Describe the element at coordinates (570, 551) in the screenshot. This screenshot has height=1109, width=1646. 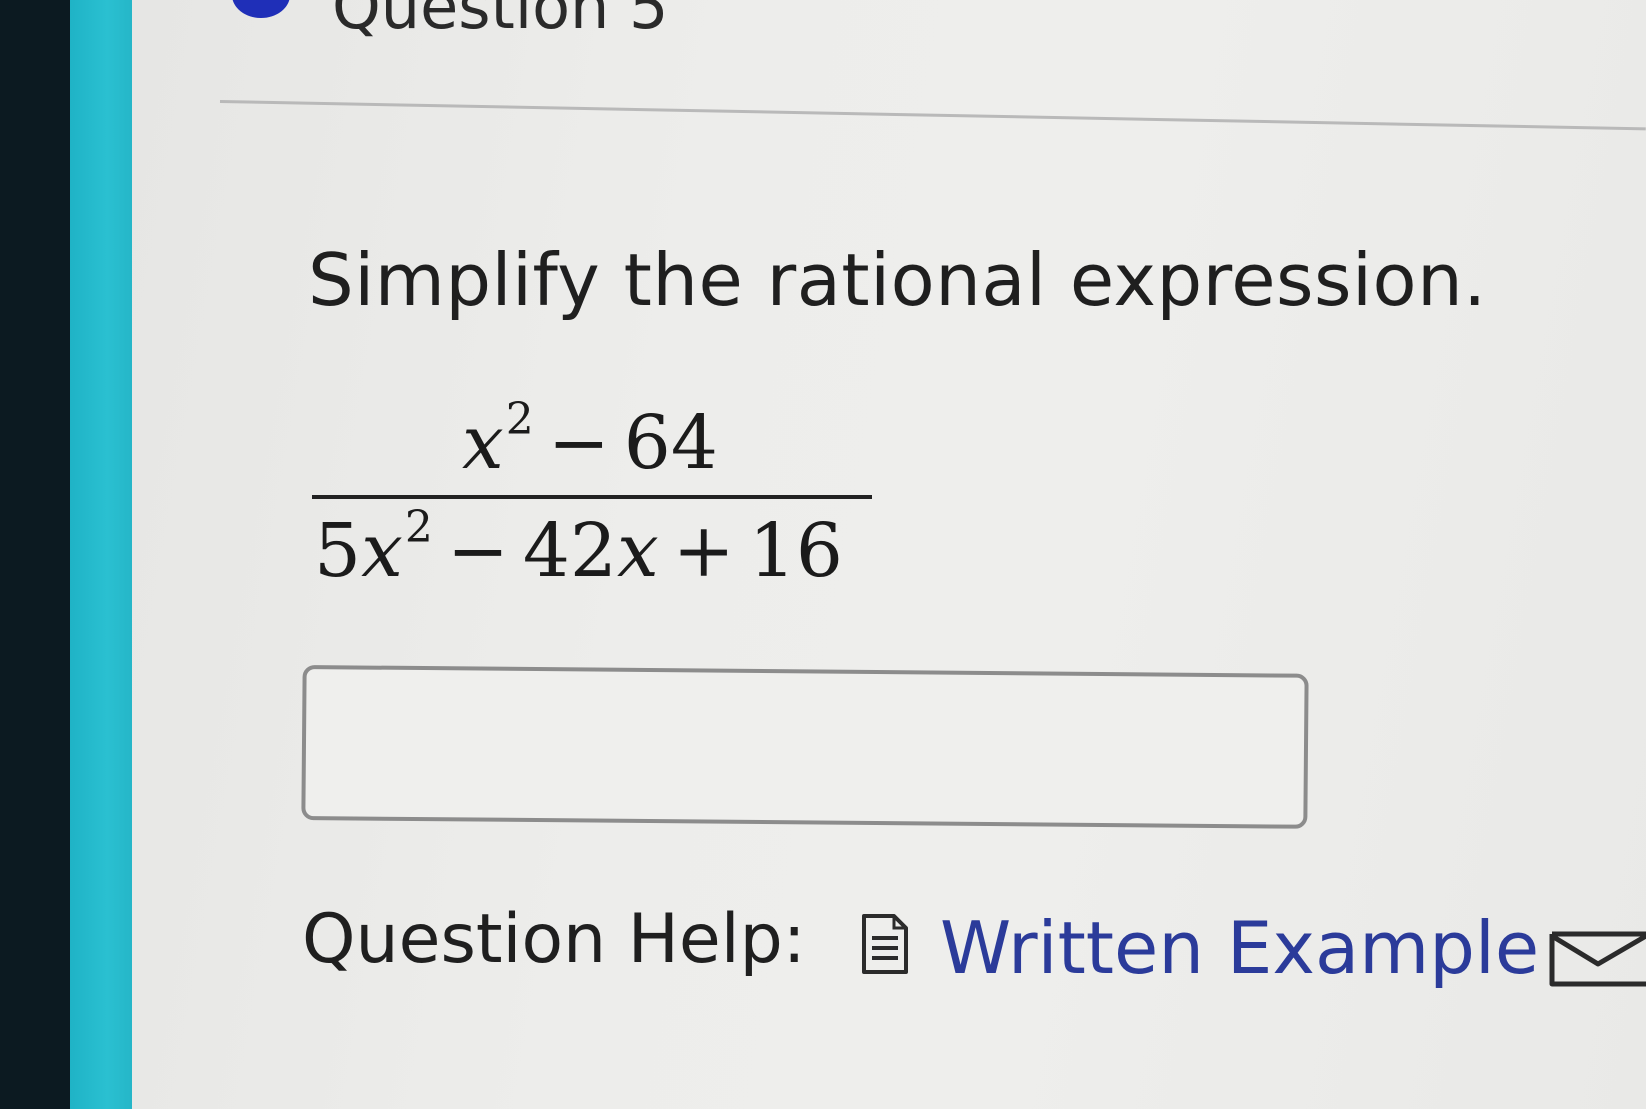
I see `denominator-coefficient-2: 42` at that location.